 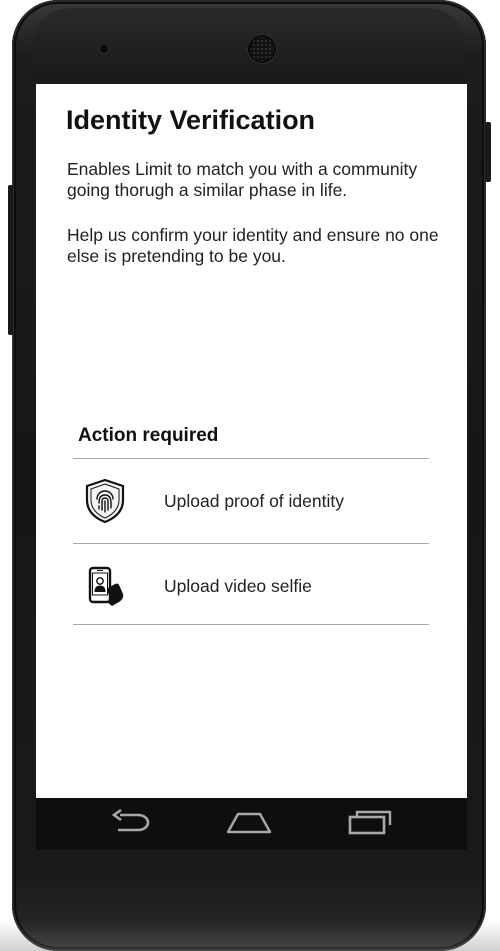 I want to click on volume-button, so click(x=10, y=260).